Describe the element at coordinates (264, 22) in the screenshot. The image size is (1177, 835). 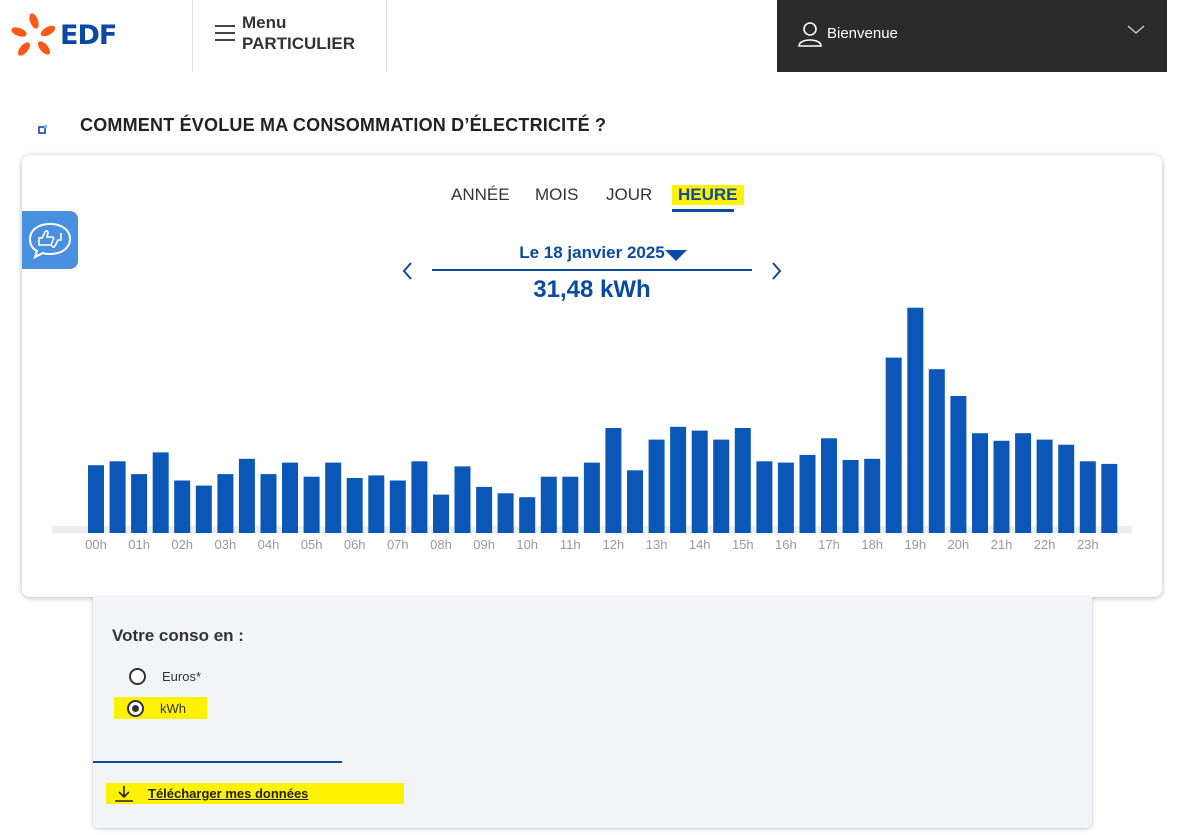
I see `menu-label: Menu` at that location.